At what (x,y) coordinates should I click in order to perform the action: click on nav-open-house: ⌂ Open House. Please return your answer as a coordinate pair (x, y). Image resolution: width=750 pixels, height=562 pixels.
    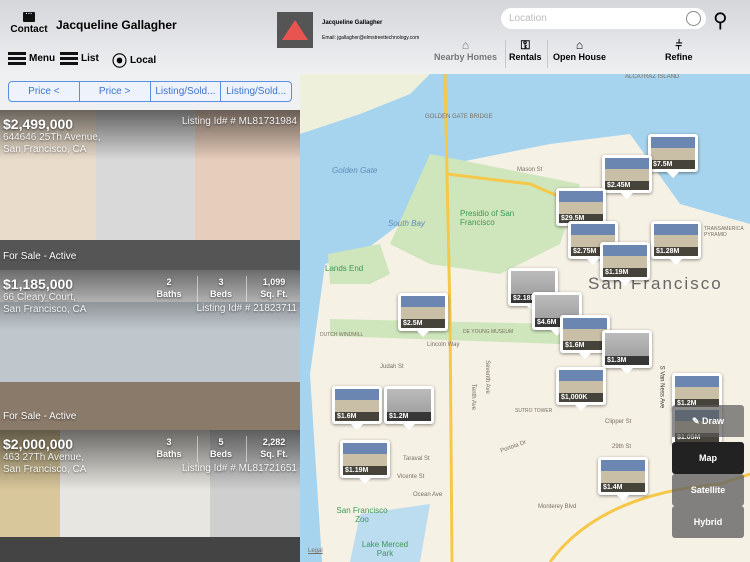
    Looking at the image, I should click on (579, 50).